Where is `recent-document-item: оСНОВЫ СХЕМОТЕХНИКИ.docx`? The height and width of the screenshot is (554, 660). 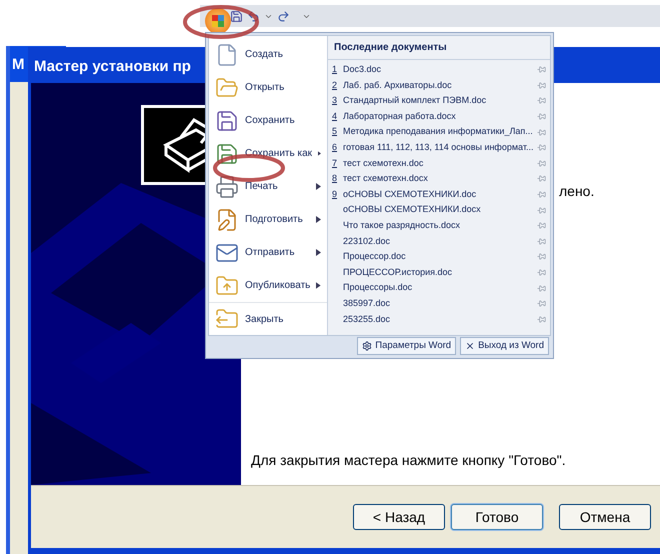
recent-document-item: оСНОВЫ СХЕМОТЕХНИКИ.docx is located at coordinates (439, 210).